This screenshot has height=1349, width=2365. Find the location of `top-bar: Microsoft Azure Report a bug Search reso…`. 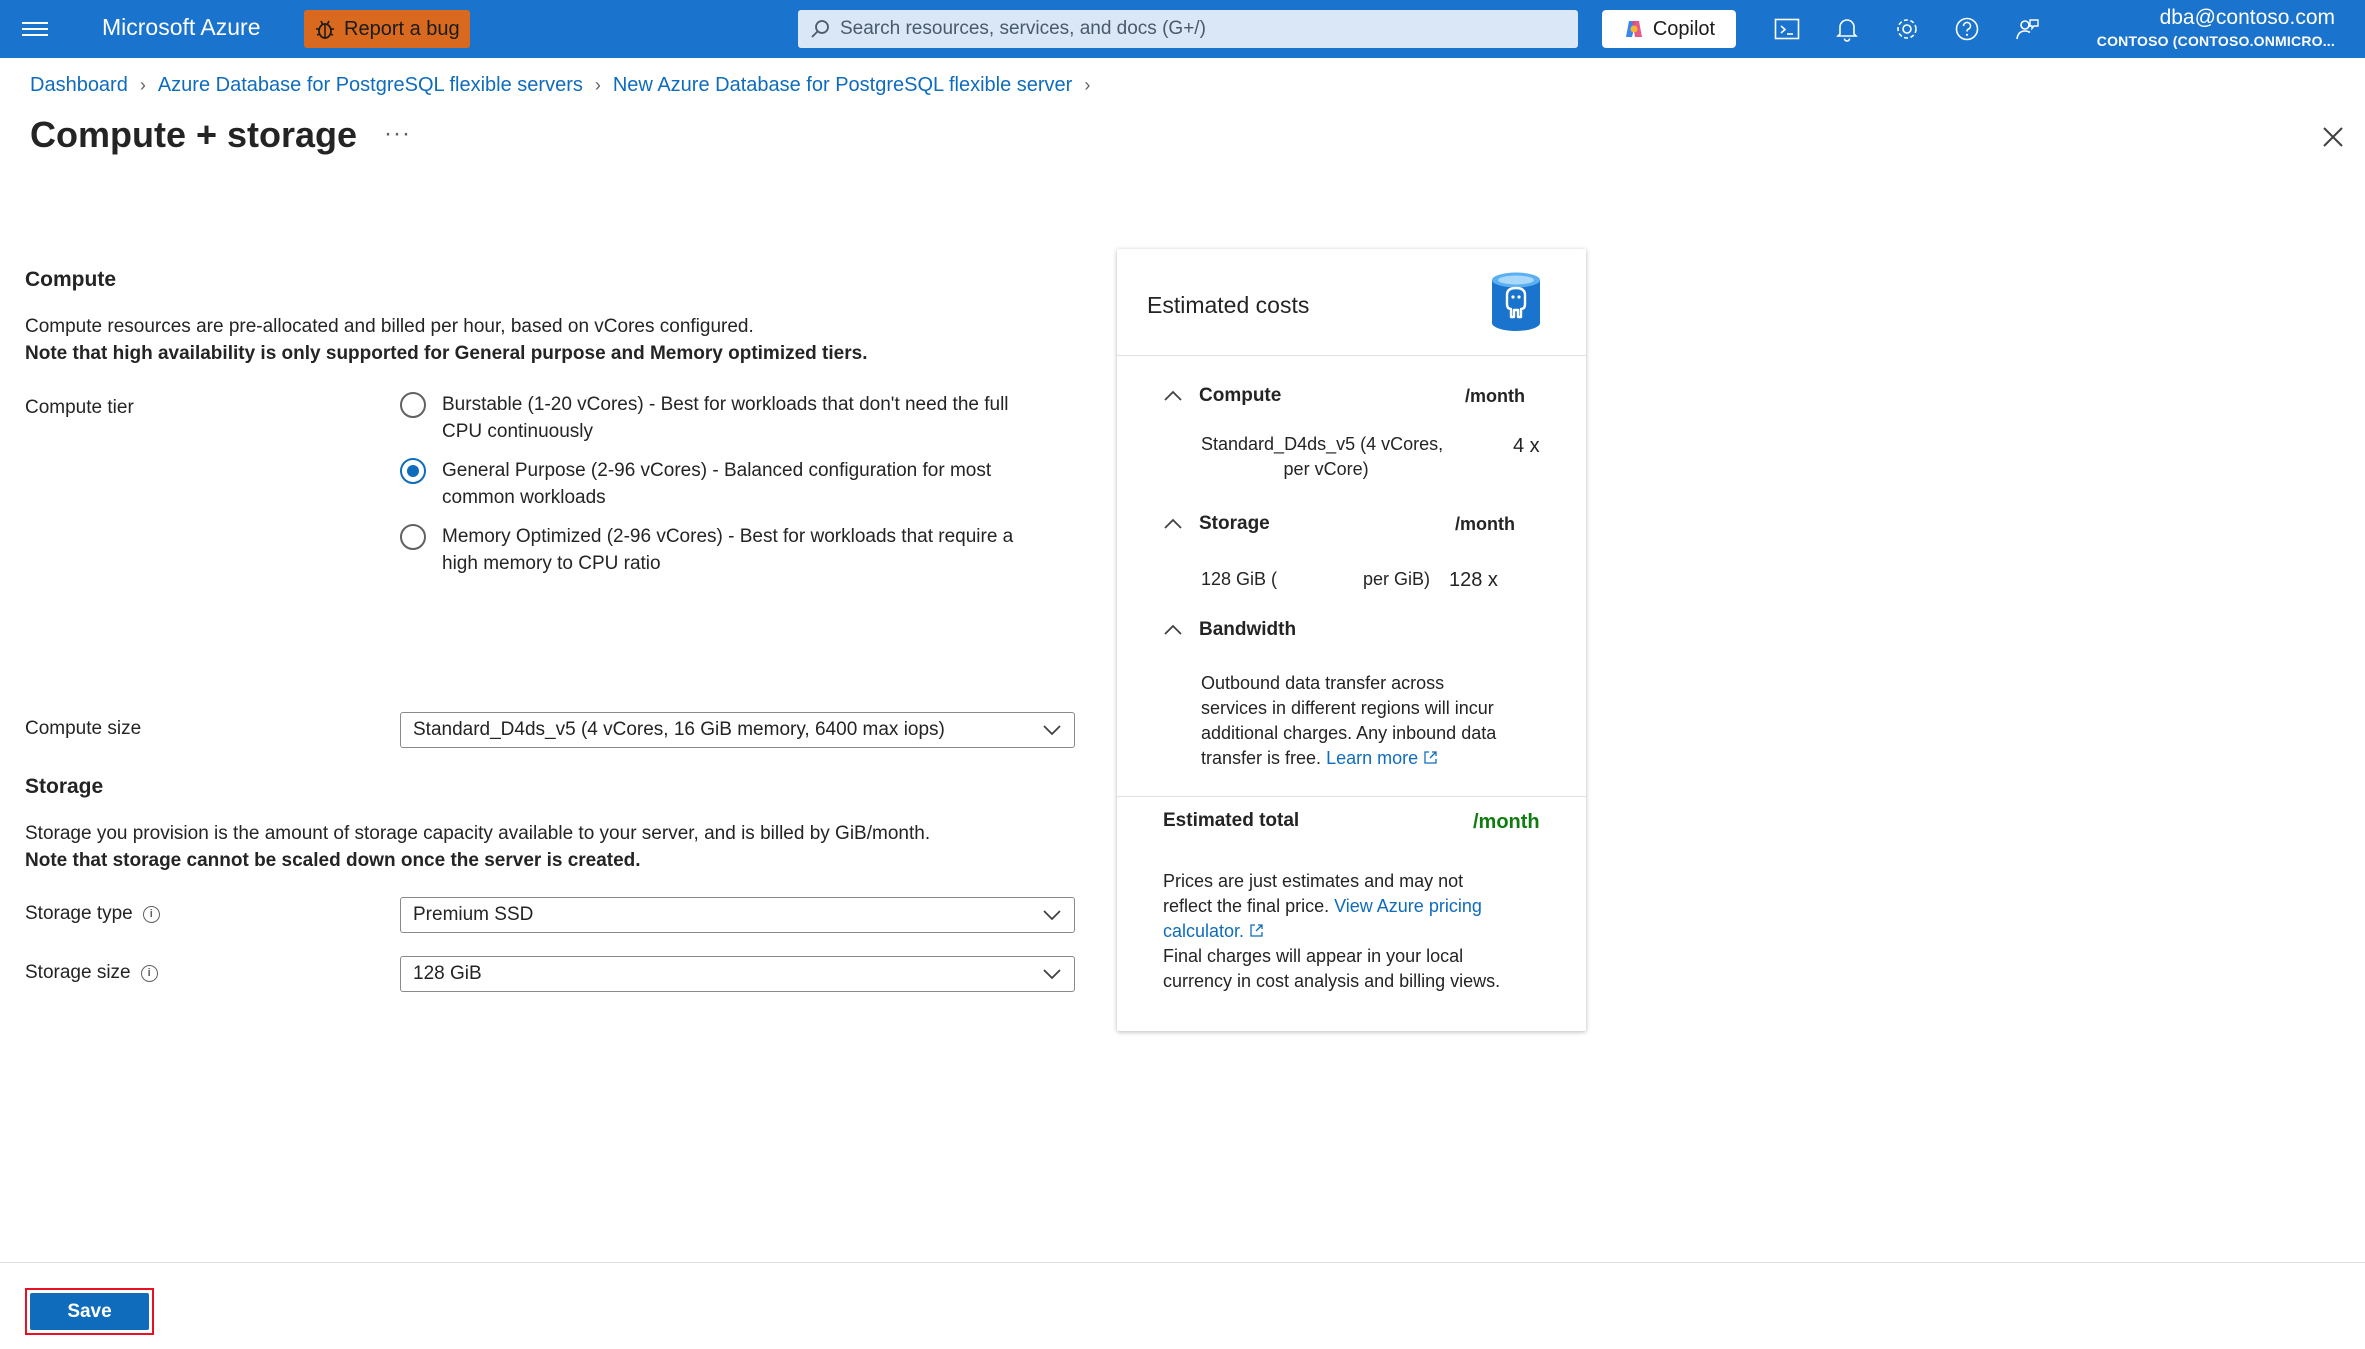

top-bar: Microsoft Azure Report a bug Search reso… is located at coordinates (1182, 29).